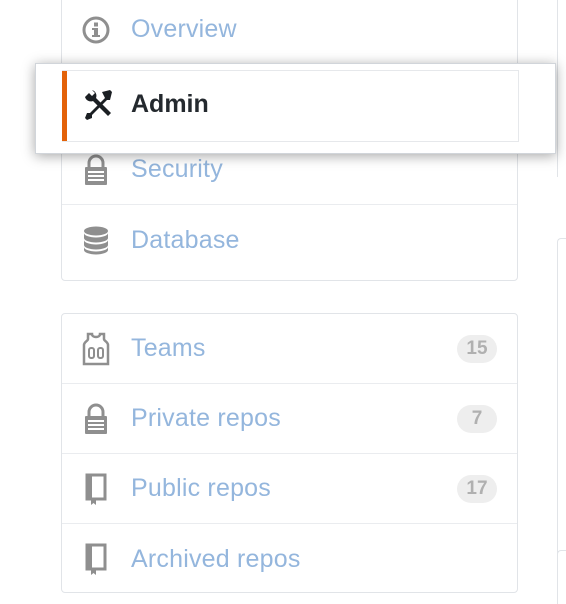  I want to click on info-icon, so click(96, 30).